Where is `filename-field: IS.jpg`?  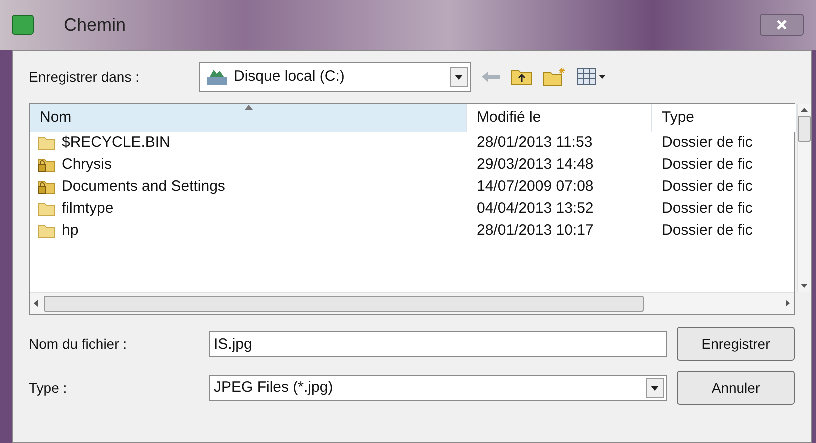 filename-field: IS.jpg is located at coordinates (438, 344).